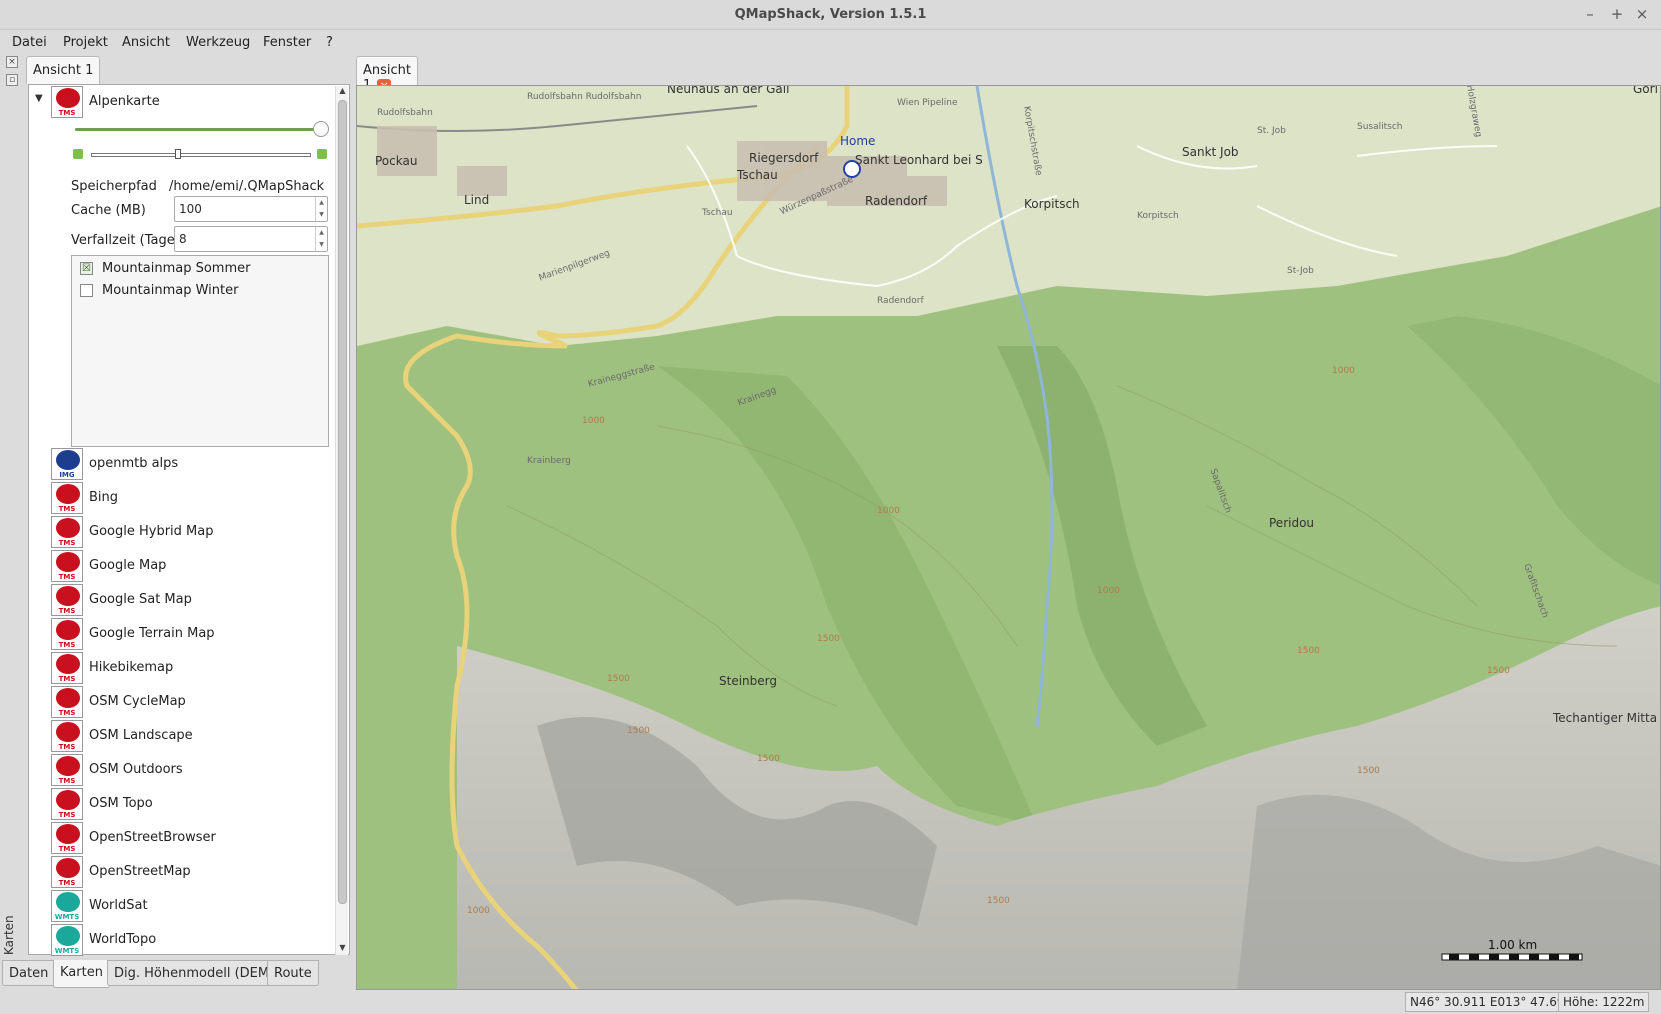 The image size is (1661, 1014). Describe the element at coordinates (151, 531) in the screenshot. I see `map-name: Google Hybrid Map` at that location.